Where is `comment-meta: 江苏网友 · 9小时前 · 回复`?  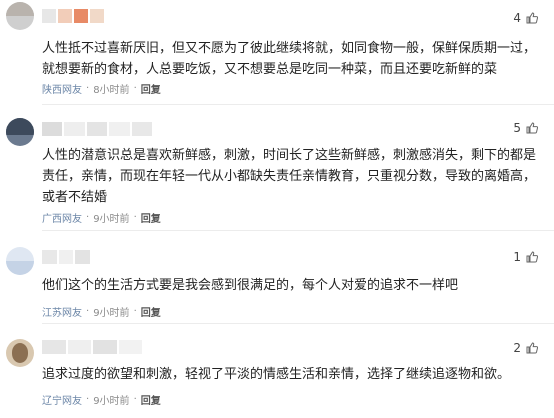
comment-meta: 江苏网友 · 9小时前 · 回复 is located at coordinates (101, 311).